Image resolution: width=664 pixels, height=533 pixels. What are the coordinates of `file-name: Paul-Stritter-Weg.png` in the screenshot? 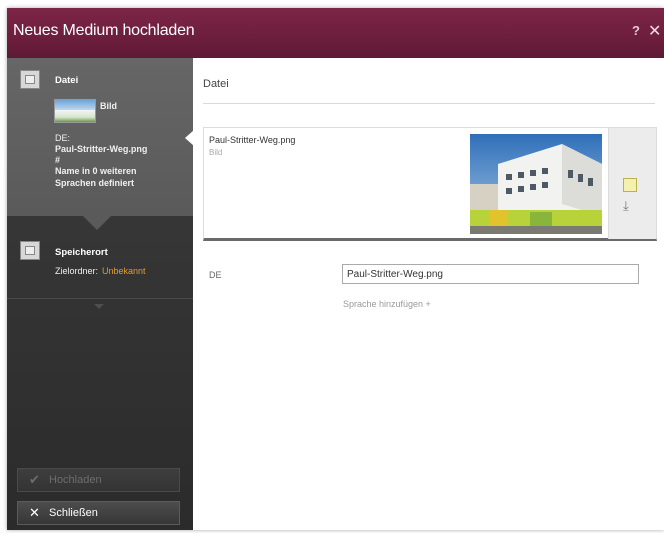 It's located at (252, 140).